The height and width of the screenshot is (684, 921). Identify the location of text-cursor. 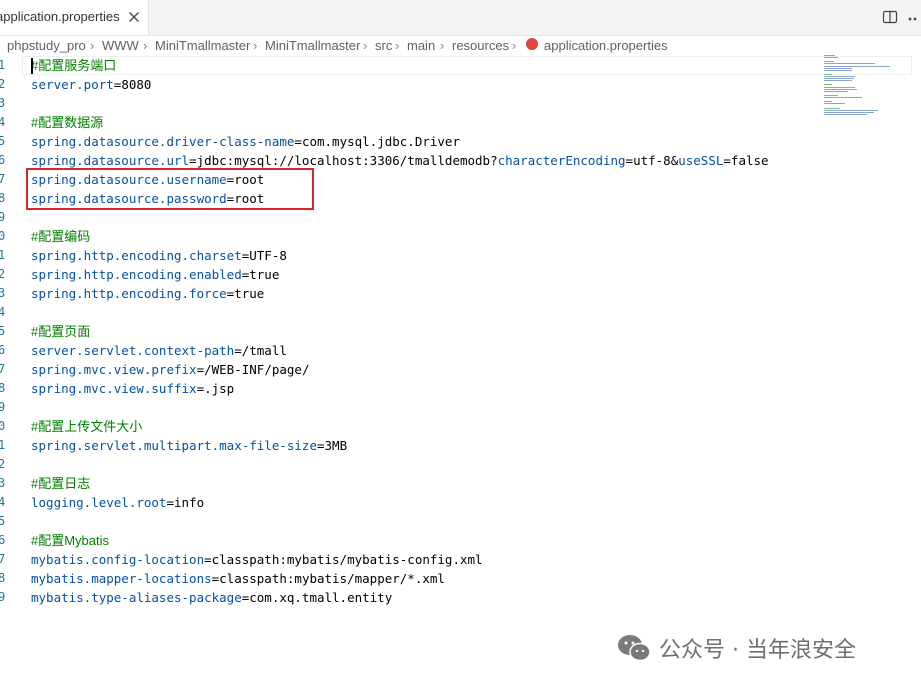
(32, 66).